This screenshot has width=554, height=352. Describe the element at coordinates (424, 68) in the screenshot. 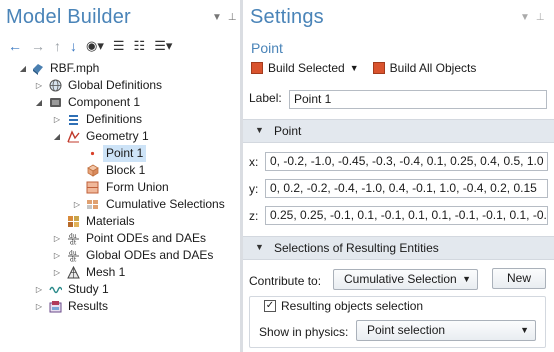

I see `build-all-button: Build All Objects` at that location.